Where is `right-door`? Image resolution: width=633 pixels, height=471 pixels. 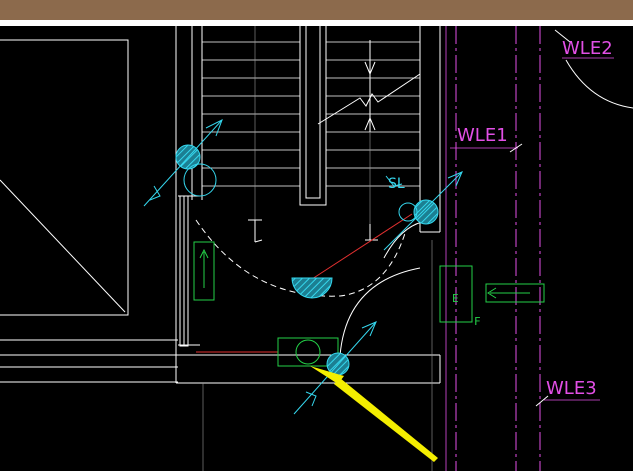
right-door is located at coordinates (381, 289).